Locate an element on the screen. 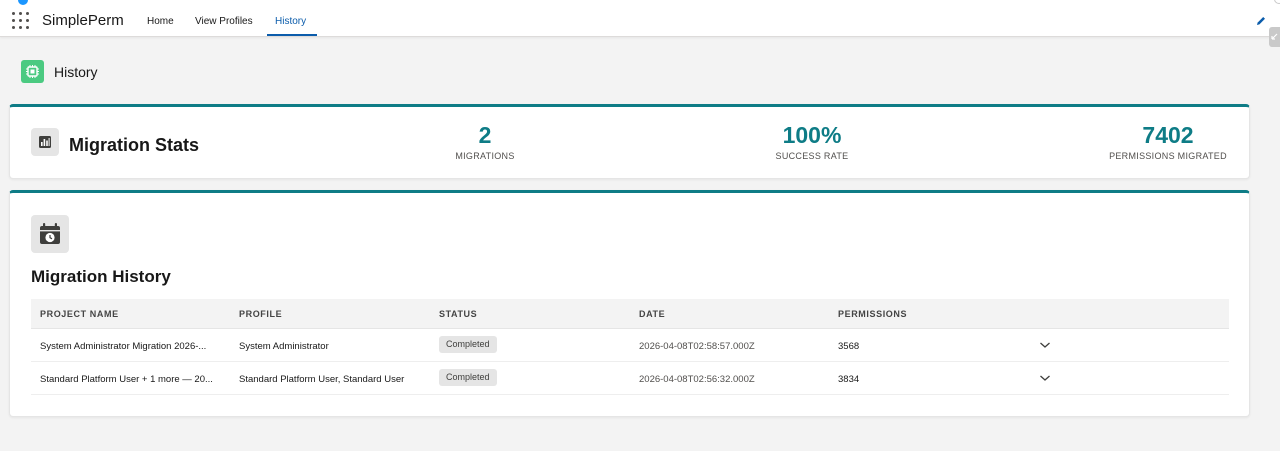 The height and width of the screenshot is (451, 1280). app-launcher-icon is located at coordinates (21, 21).